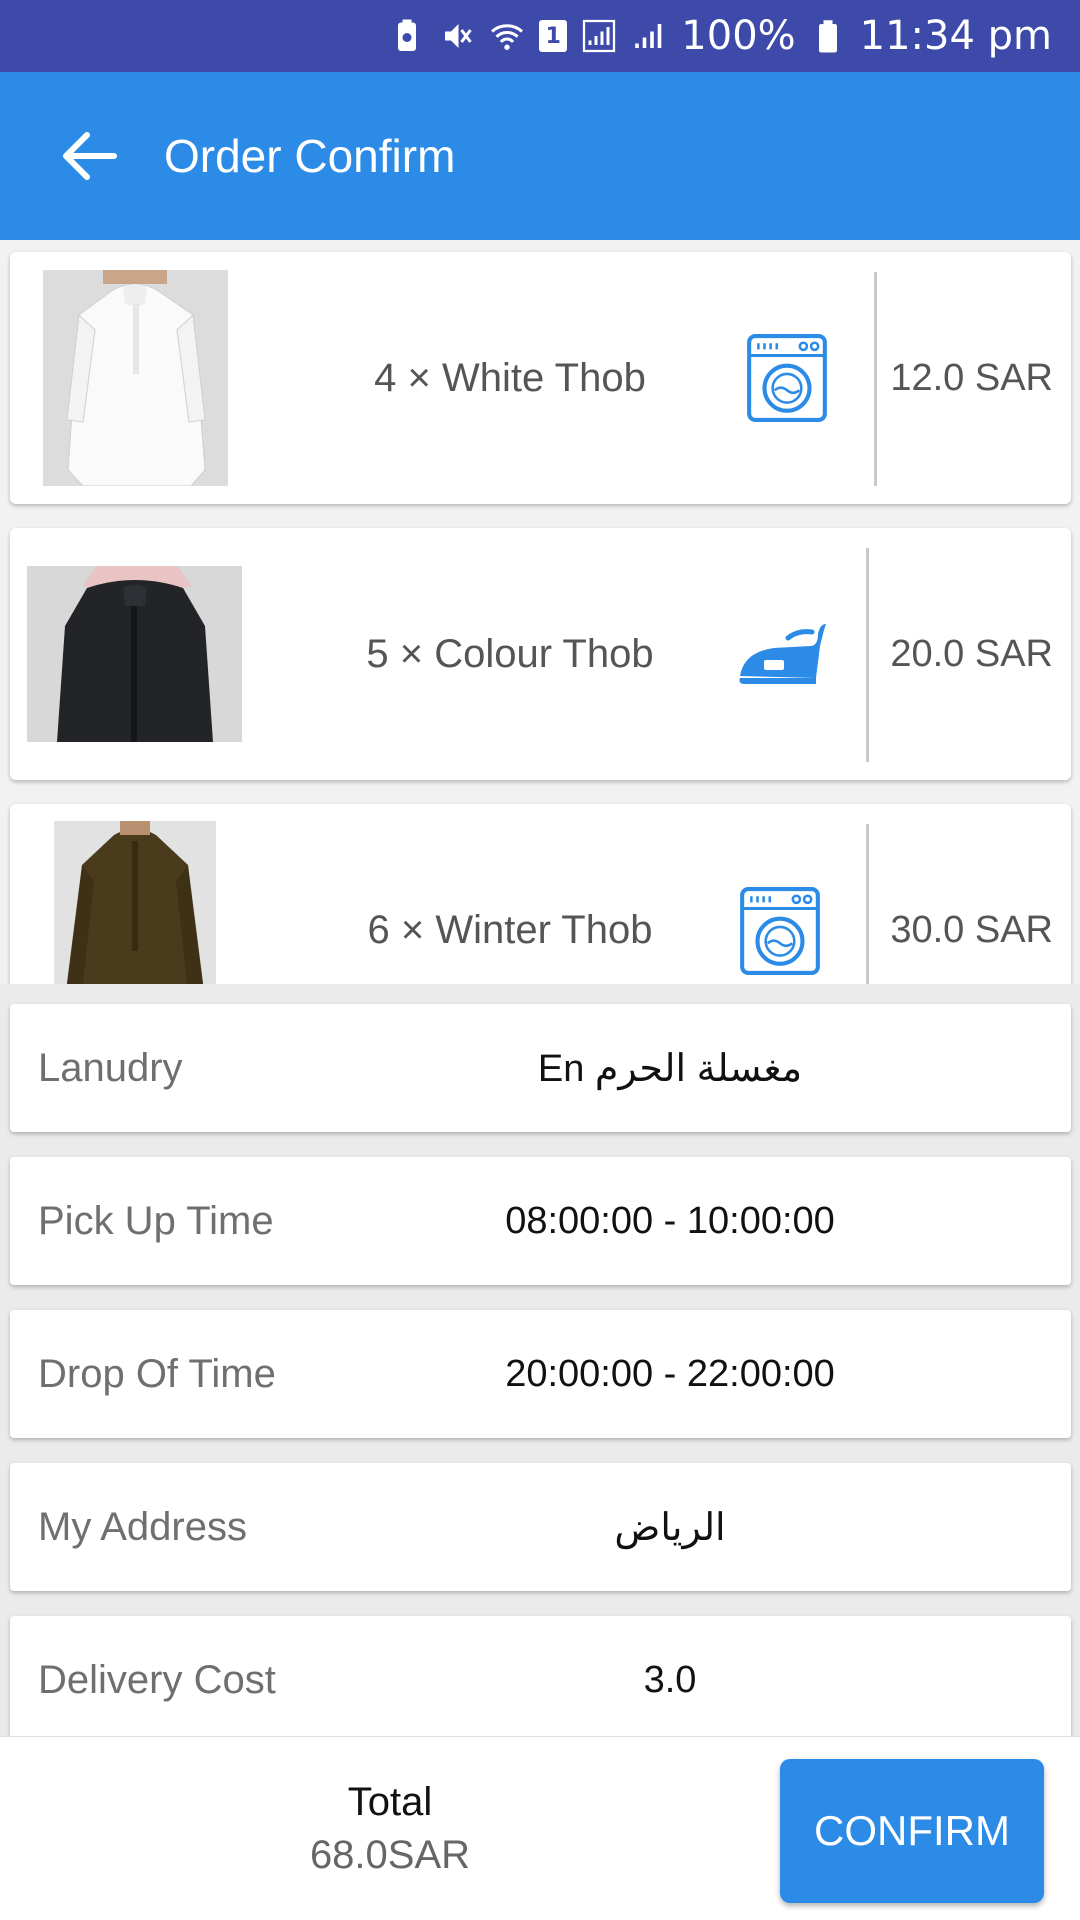 The width and height of the screenshot is (1080, 1920). I want to click on battery-icon, so click(828, 36).